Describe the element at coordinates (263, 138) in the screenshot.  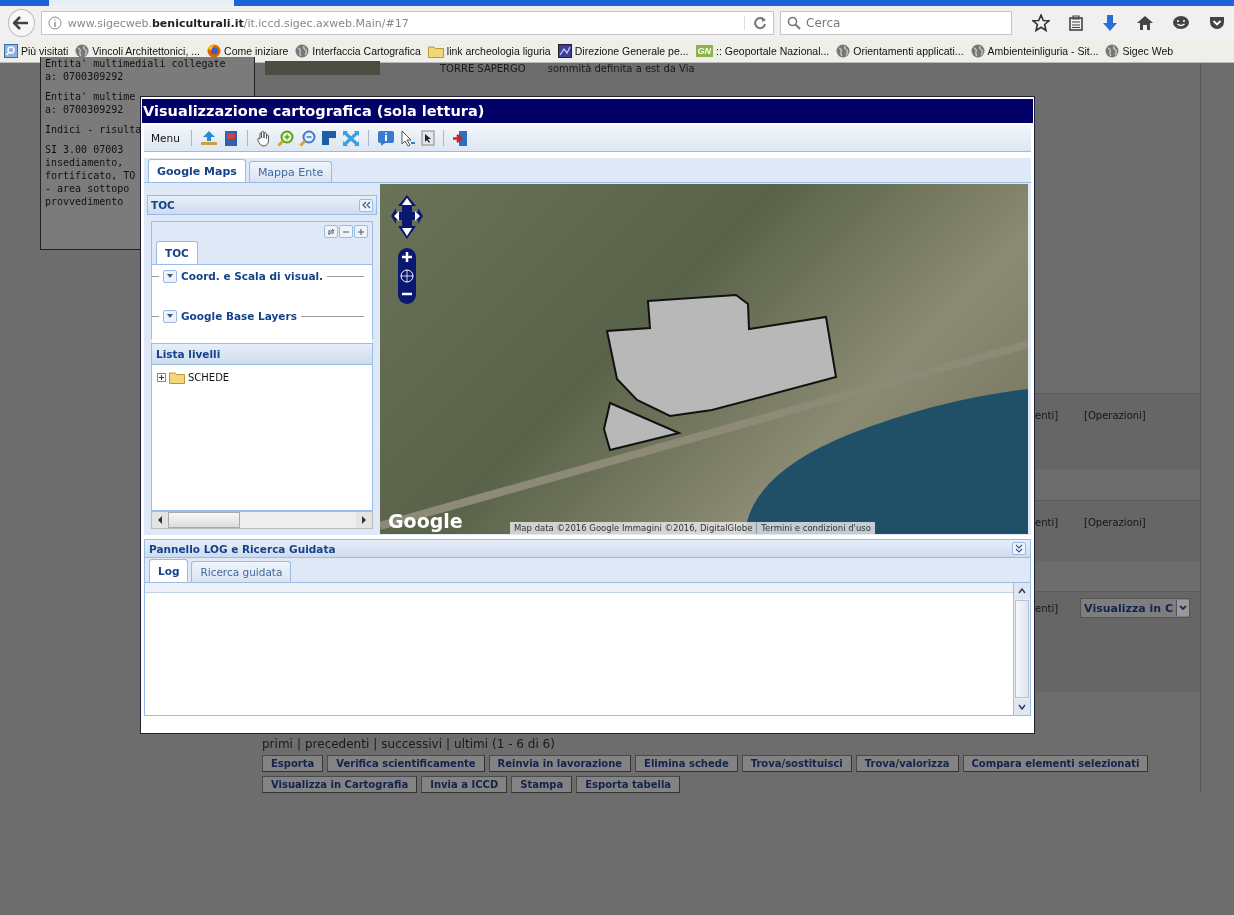
I see `hand-icon` at that location.